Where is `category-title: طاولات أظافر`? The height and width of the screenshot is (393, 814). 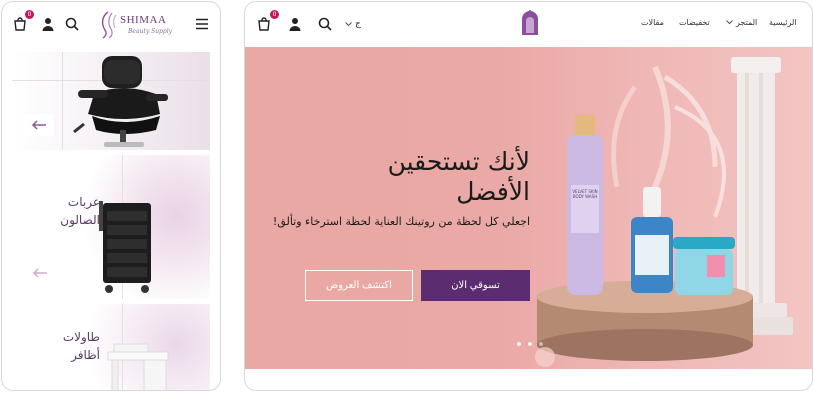 category-title: طاولات أظافر is located at coordinates (81, 346).